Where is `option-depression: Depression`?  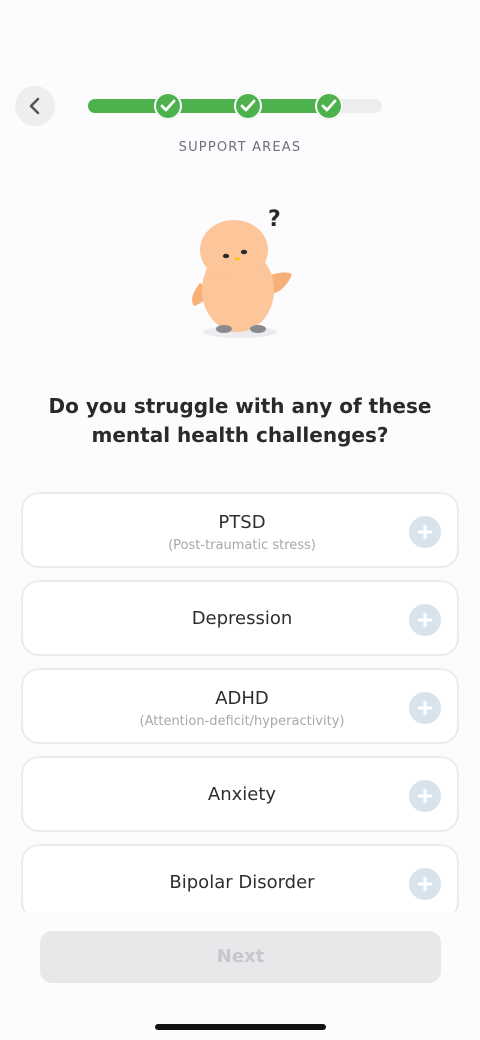 option-depression: Depression is located at coordinates (240, 618).